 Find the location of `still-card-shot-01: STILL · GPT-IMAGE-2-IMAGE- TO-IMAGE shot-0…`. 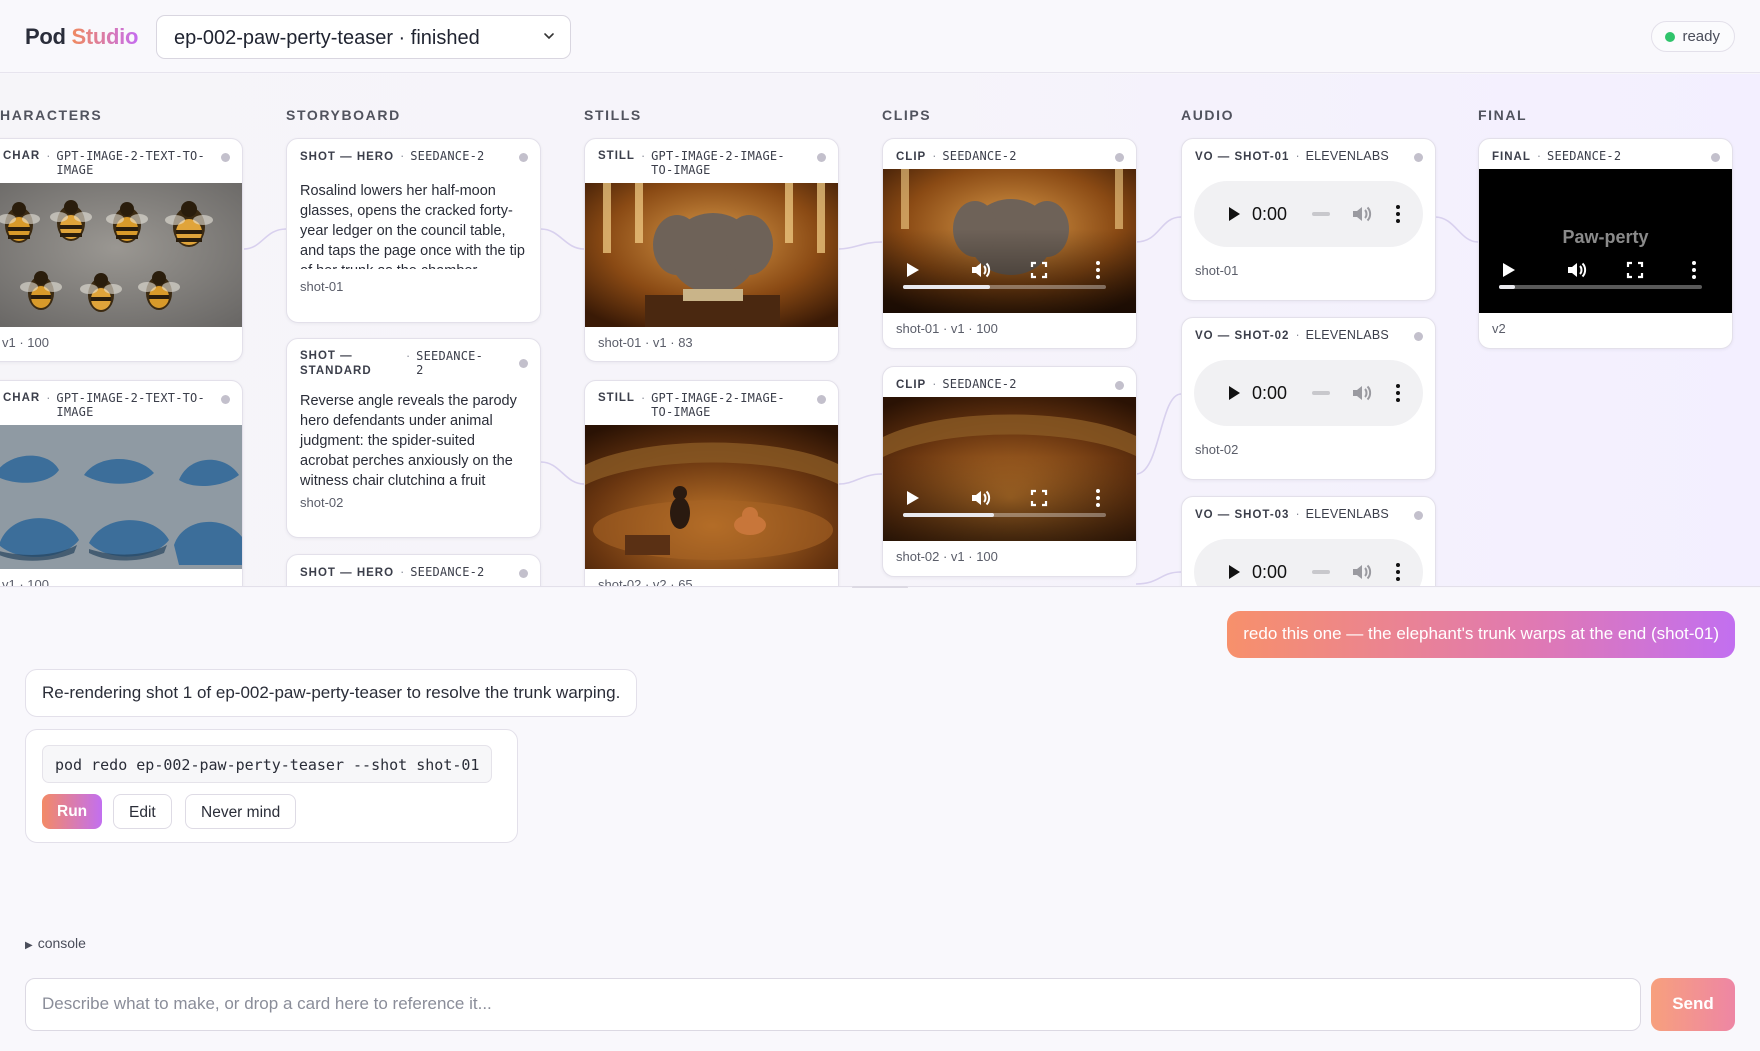

still-card-shot-01: STILL · GPT-IMAGE-2-IMAGE- TO-IMAGE shot-0… is located at coordinates (711, 250).